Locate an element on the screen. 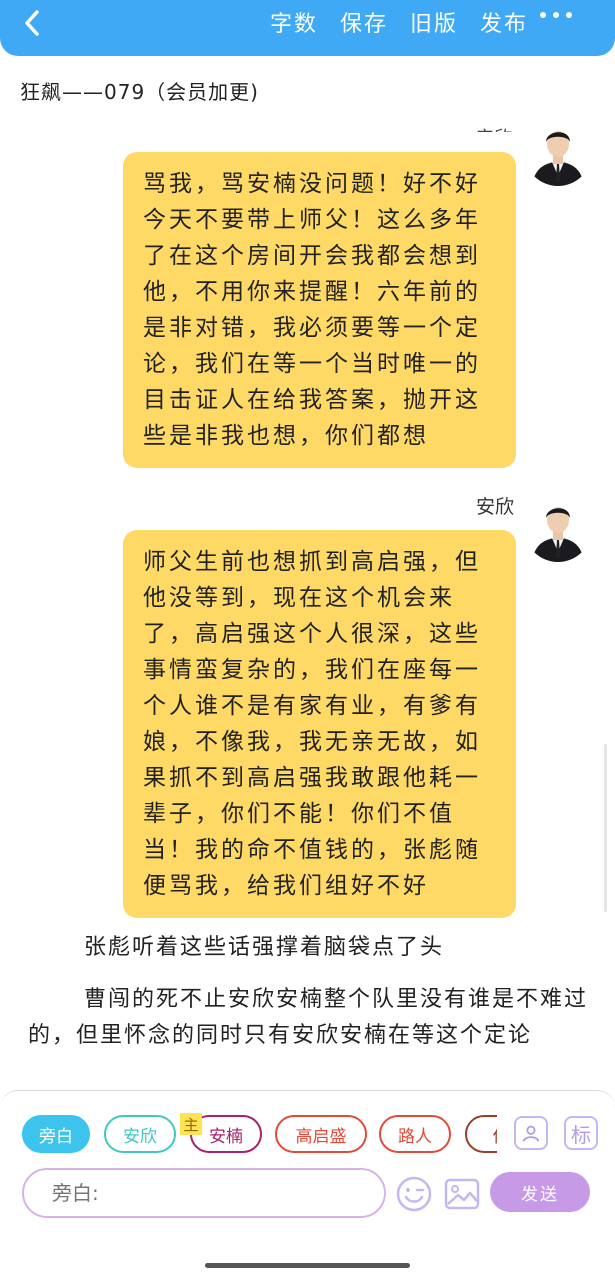 The width and height of the screenshot is (615, 1280). person-card-icon is located at coordinates (531, 1133).